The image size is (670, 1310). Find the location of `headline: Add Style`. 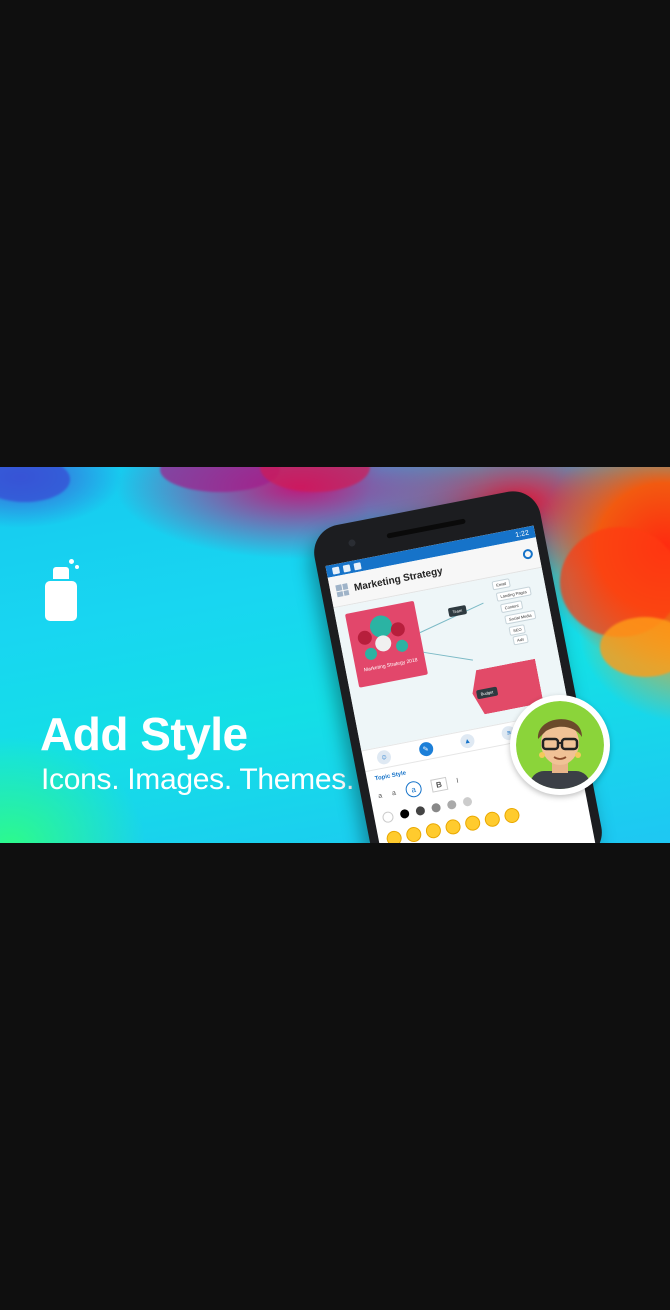

headline: Add Style is located at coordinates (144, 734).